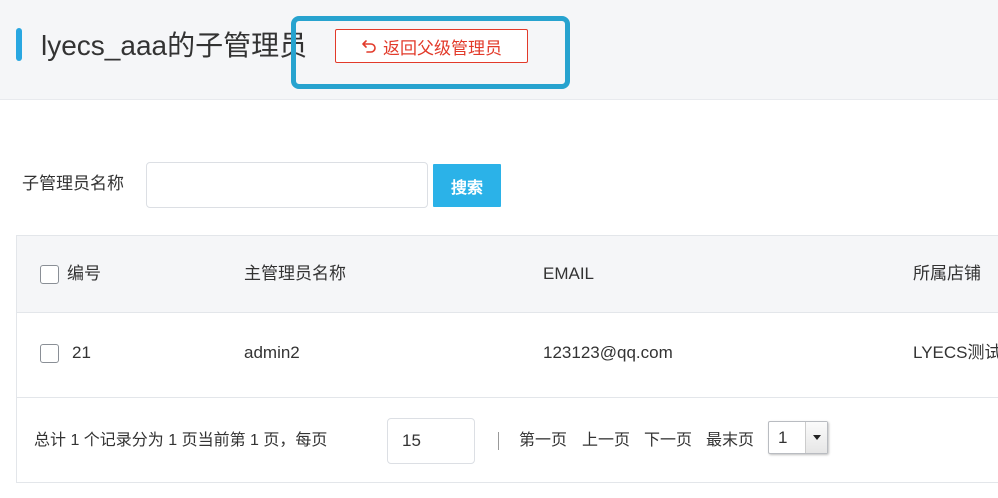  What do you see at coordinates (606, 441) in the screenshot?
I see `prev-page-link: 上一页` at bounding box center [606, 441].